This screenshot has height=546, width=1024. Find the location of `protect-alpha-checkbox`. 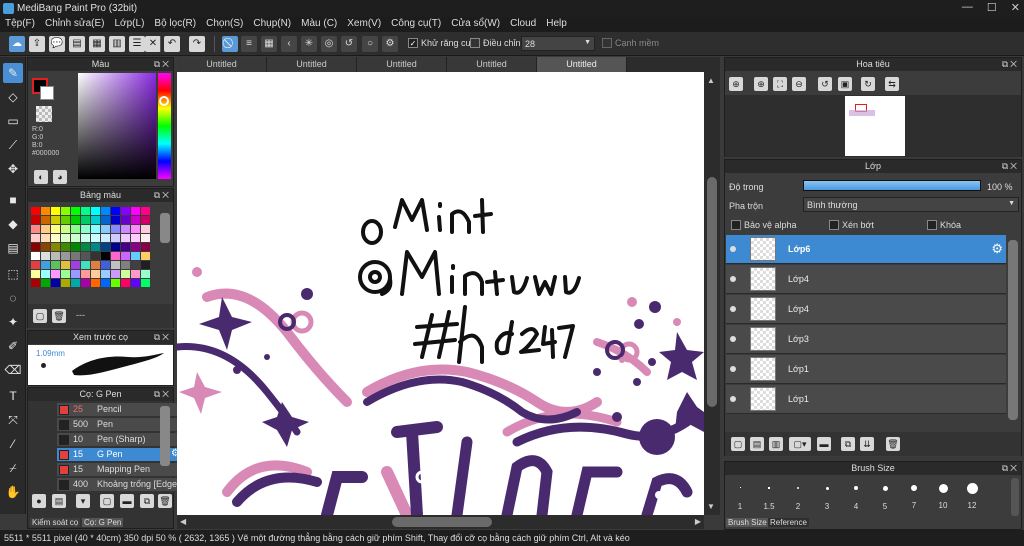

protect-alpha-checkbox is located at coordinates (736, 225).